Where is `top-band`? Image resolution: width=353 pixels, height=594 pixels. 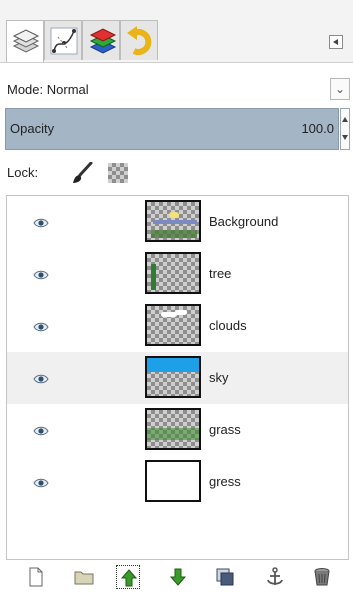 top-band is located at coordinates (176, 7).